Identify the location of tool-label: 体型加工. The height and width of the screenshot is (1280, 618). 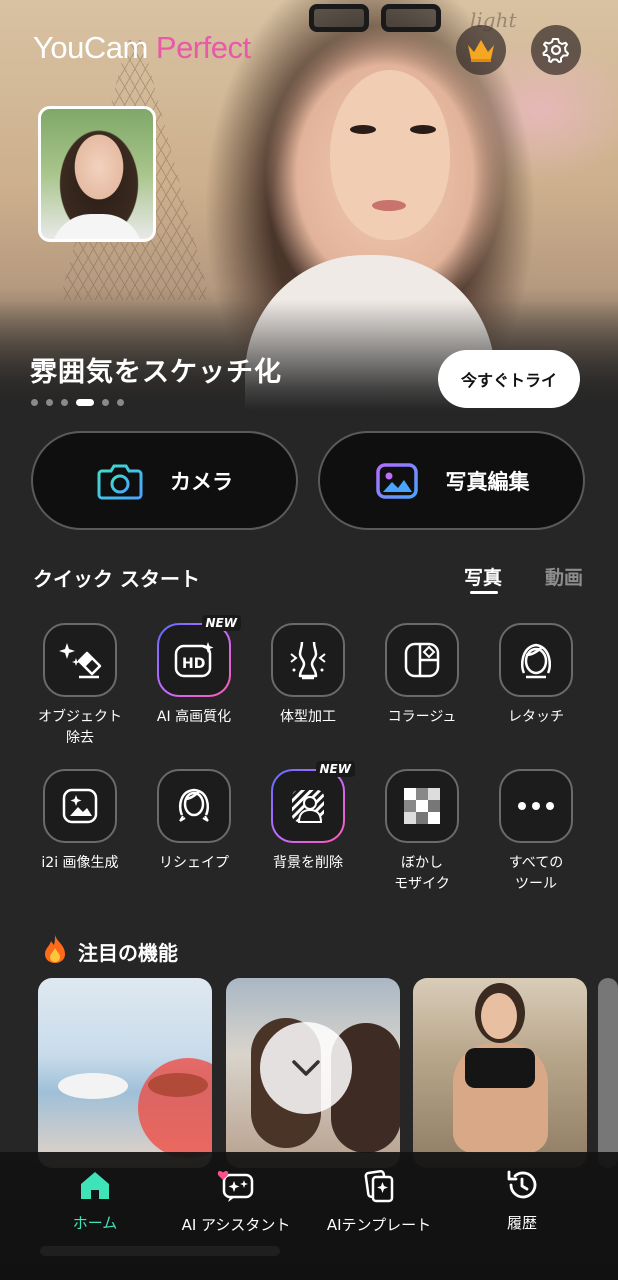
(308, 717).